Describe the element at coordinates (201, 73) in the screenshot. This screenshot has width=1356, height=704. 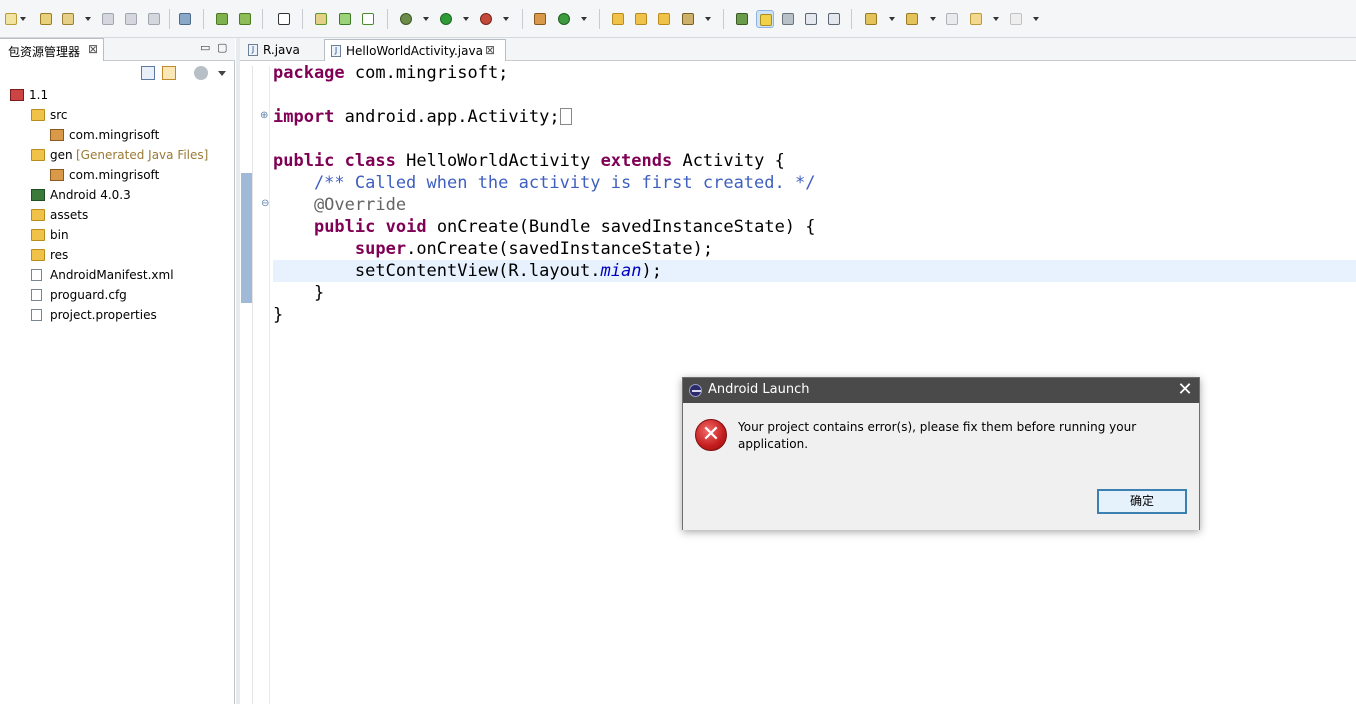
I see `view-menu-filter-icon` at that location.